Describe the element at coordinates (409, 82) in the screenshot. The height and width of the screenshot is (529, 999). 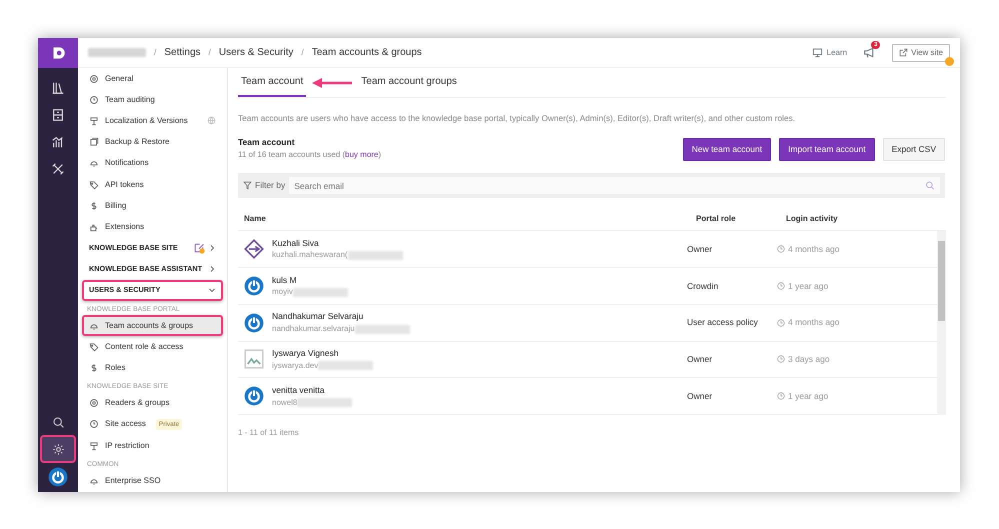
I see `tab: Team account groups` at that location.